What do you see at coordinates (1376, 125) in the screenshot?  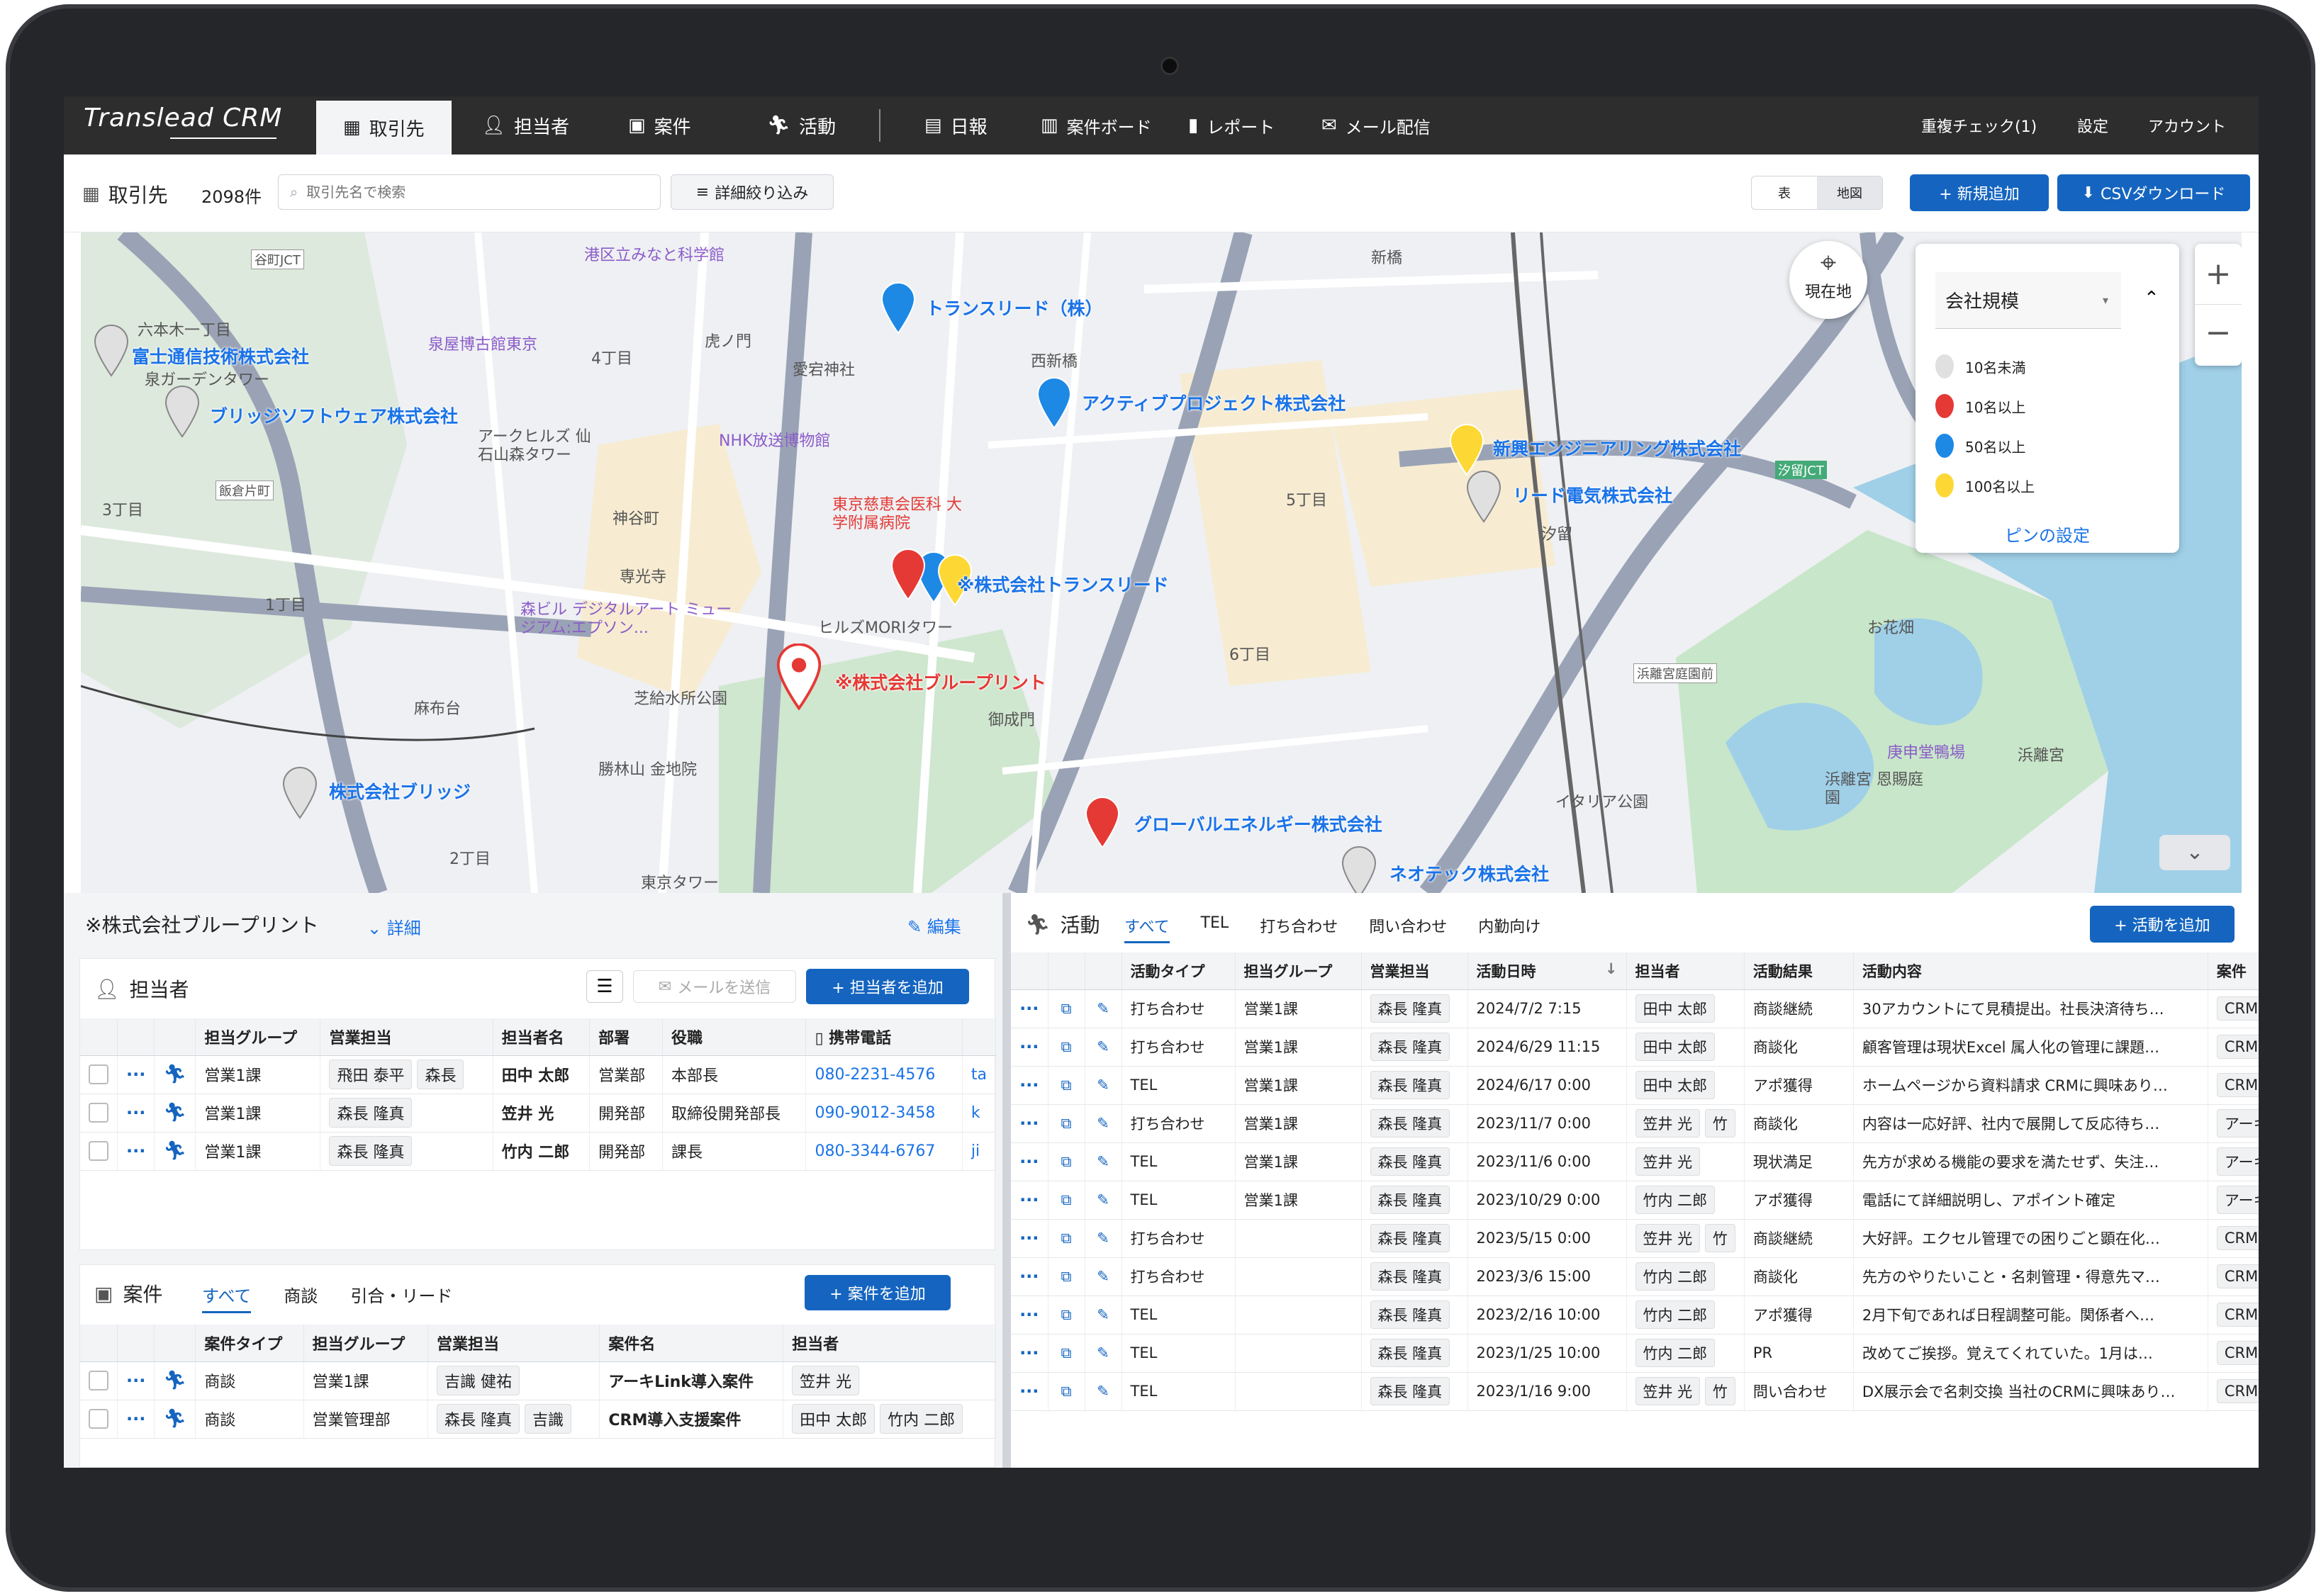 I see `nav-tab-mail: ✉ メール配信` at bounding box center [1376, 125].